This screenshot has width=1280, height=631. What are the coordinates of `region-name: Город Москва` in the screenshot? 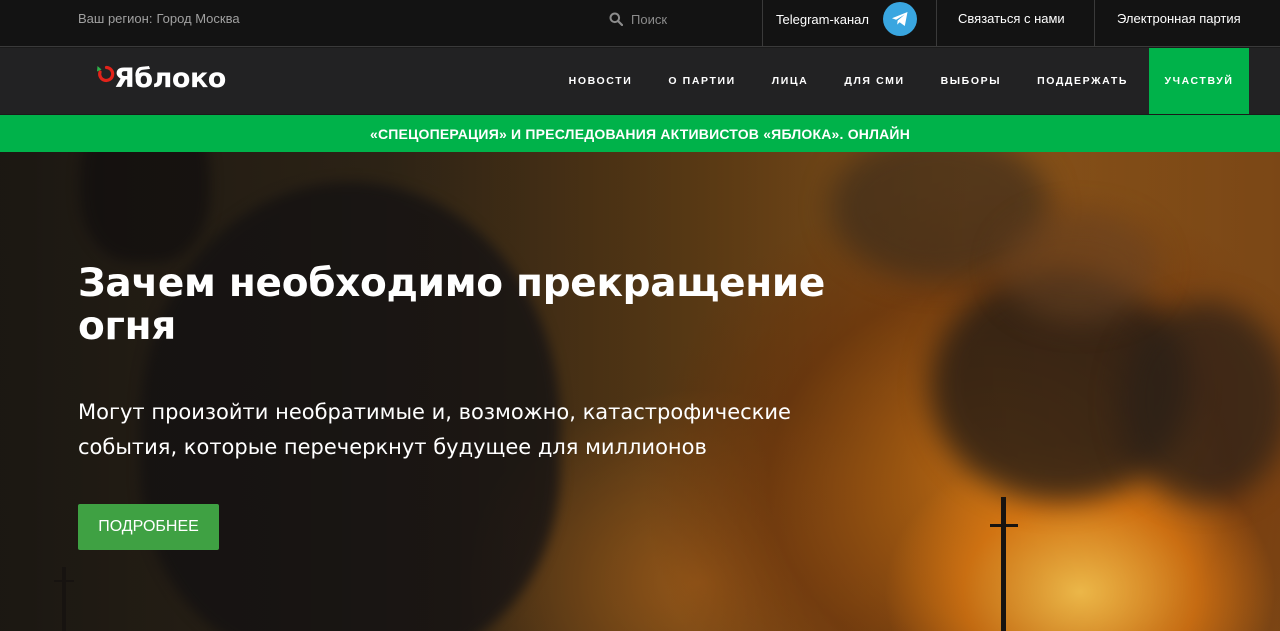 It's located at (197, 18).